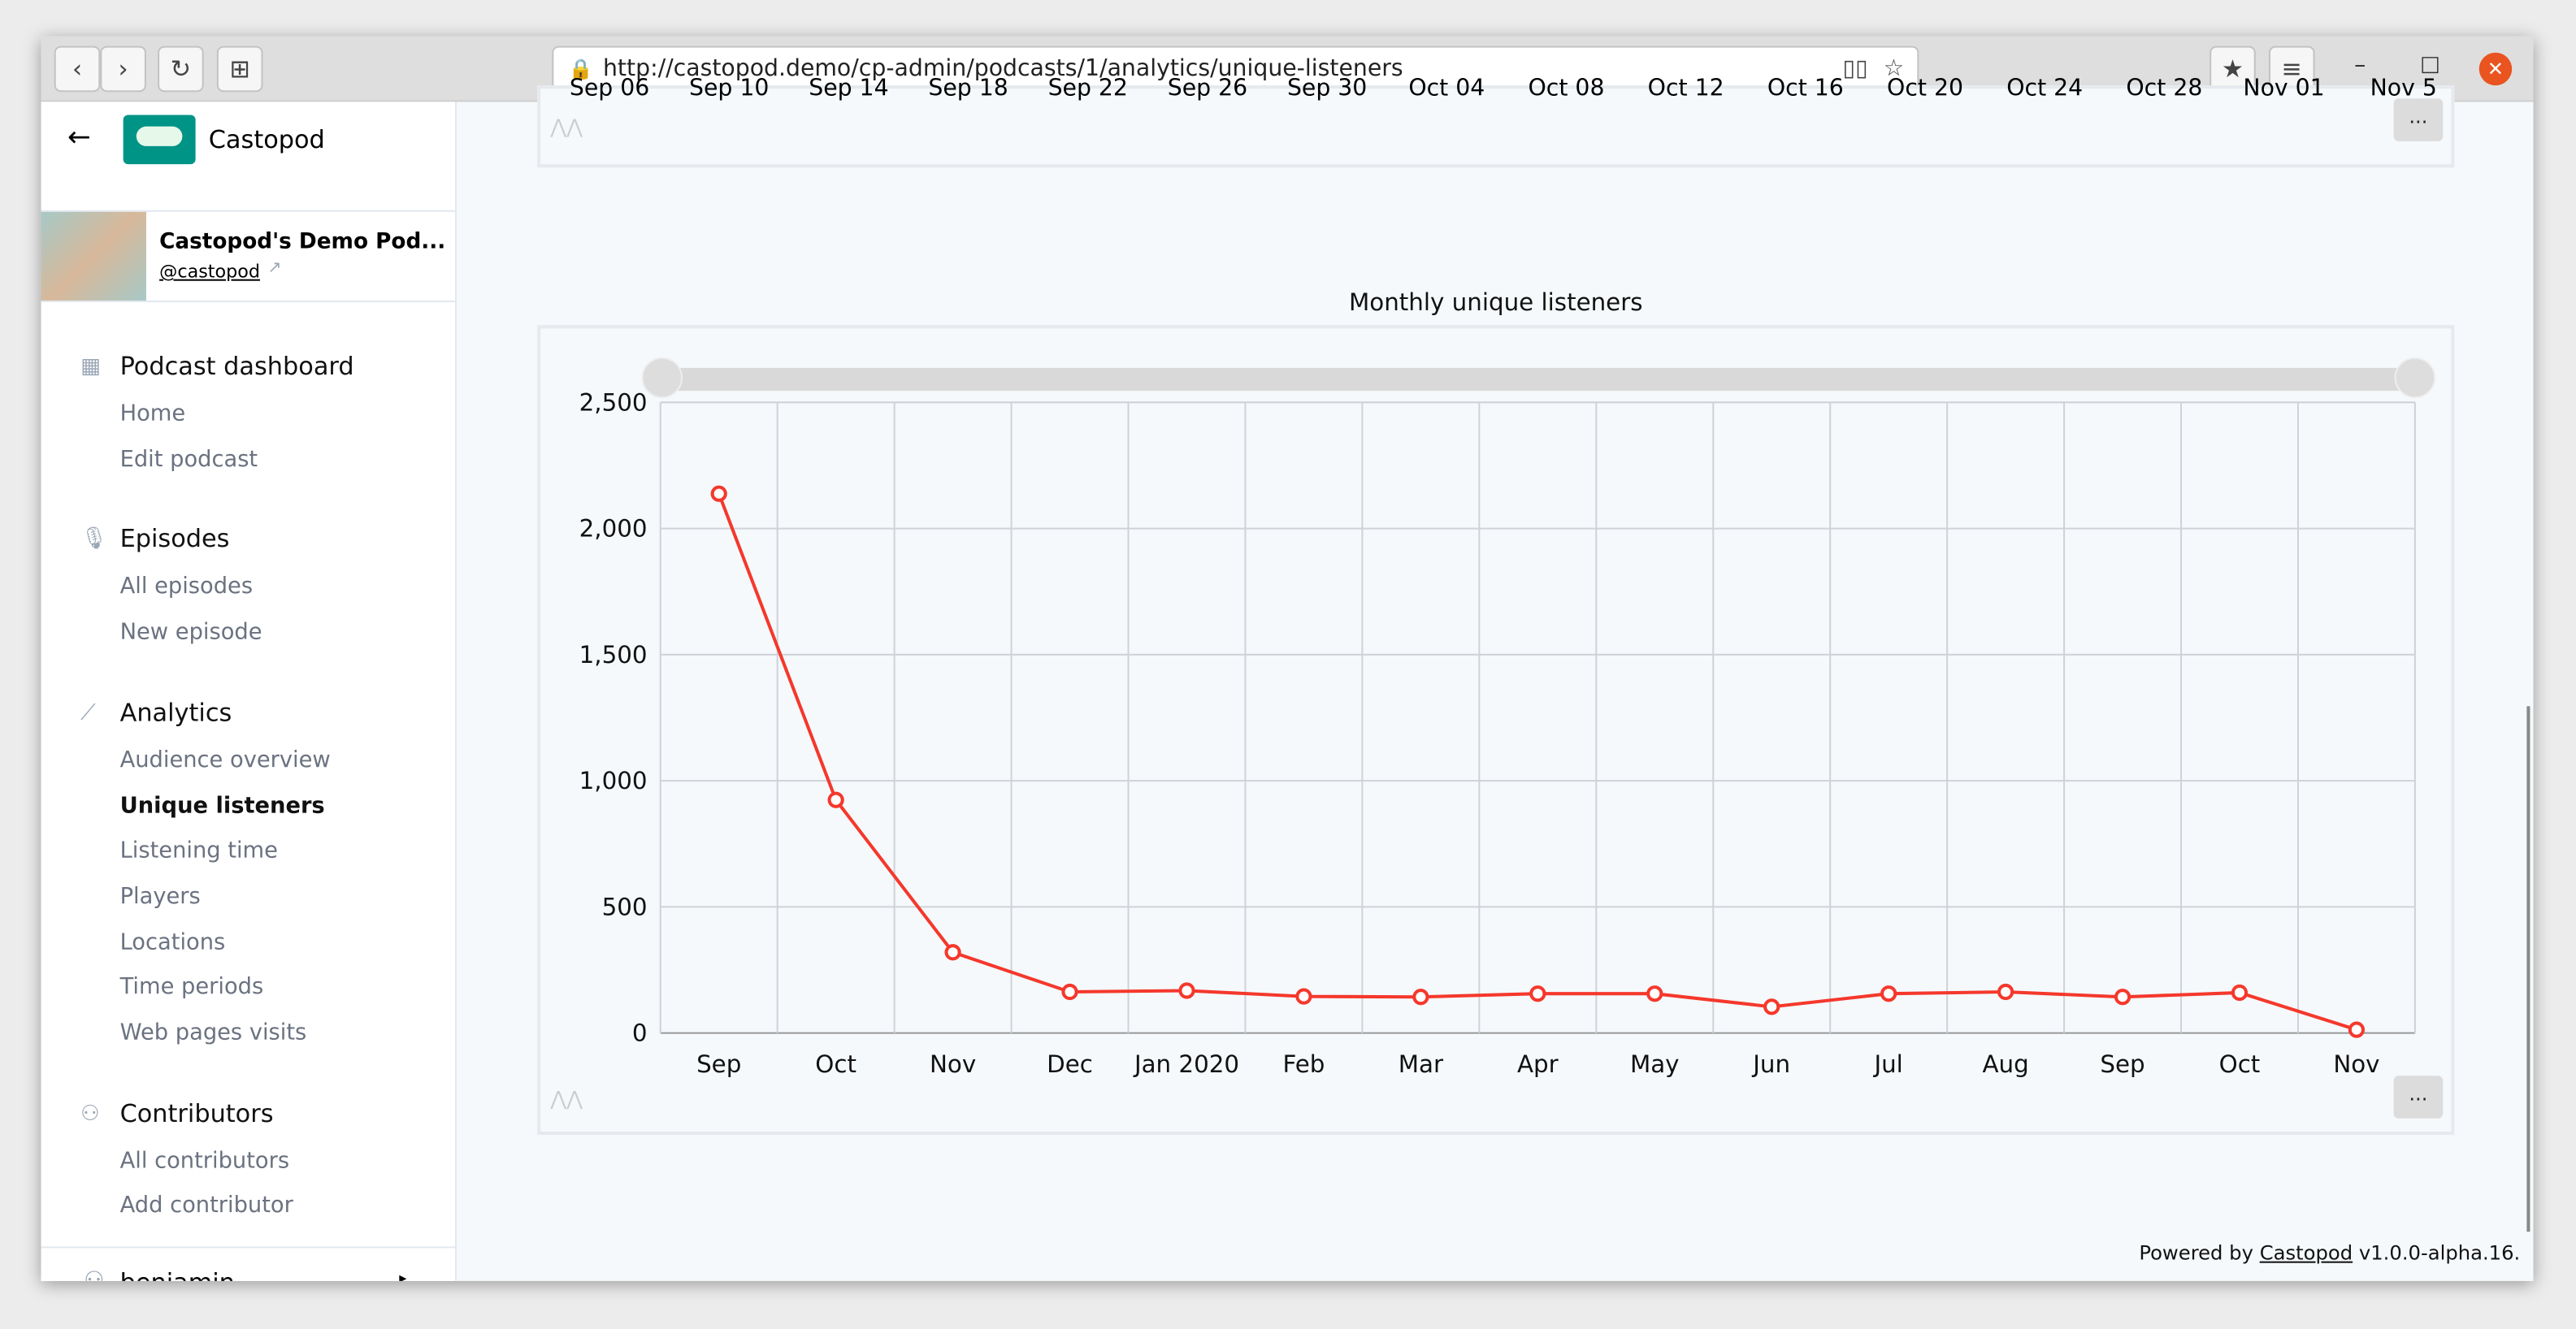  Describe the element at coordinates (2005, 1064) in the screenshot. I see `x-tick-label: Aug` at that location.